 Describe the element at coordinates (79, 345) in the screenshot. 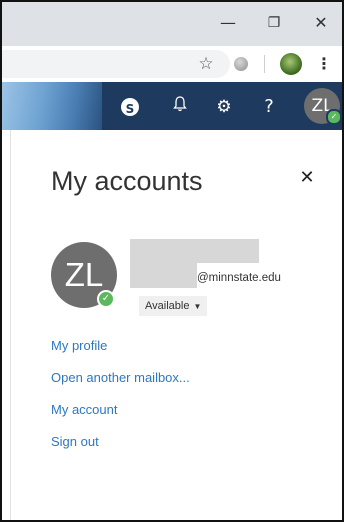

I see `my-profile-link: My profile` at that location.